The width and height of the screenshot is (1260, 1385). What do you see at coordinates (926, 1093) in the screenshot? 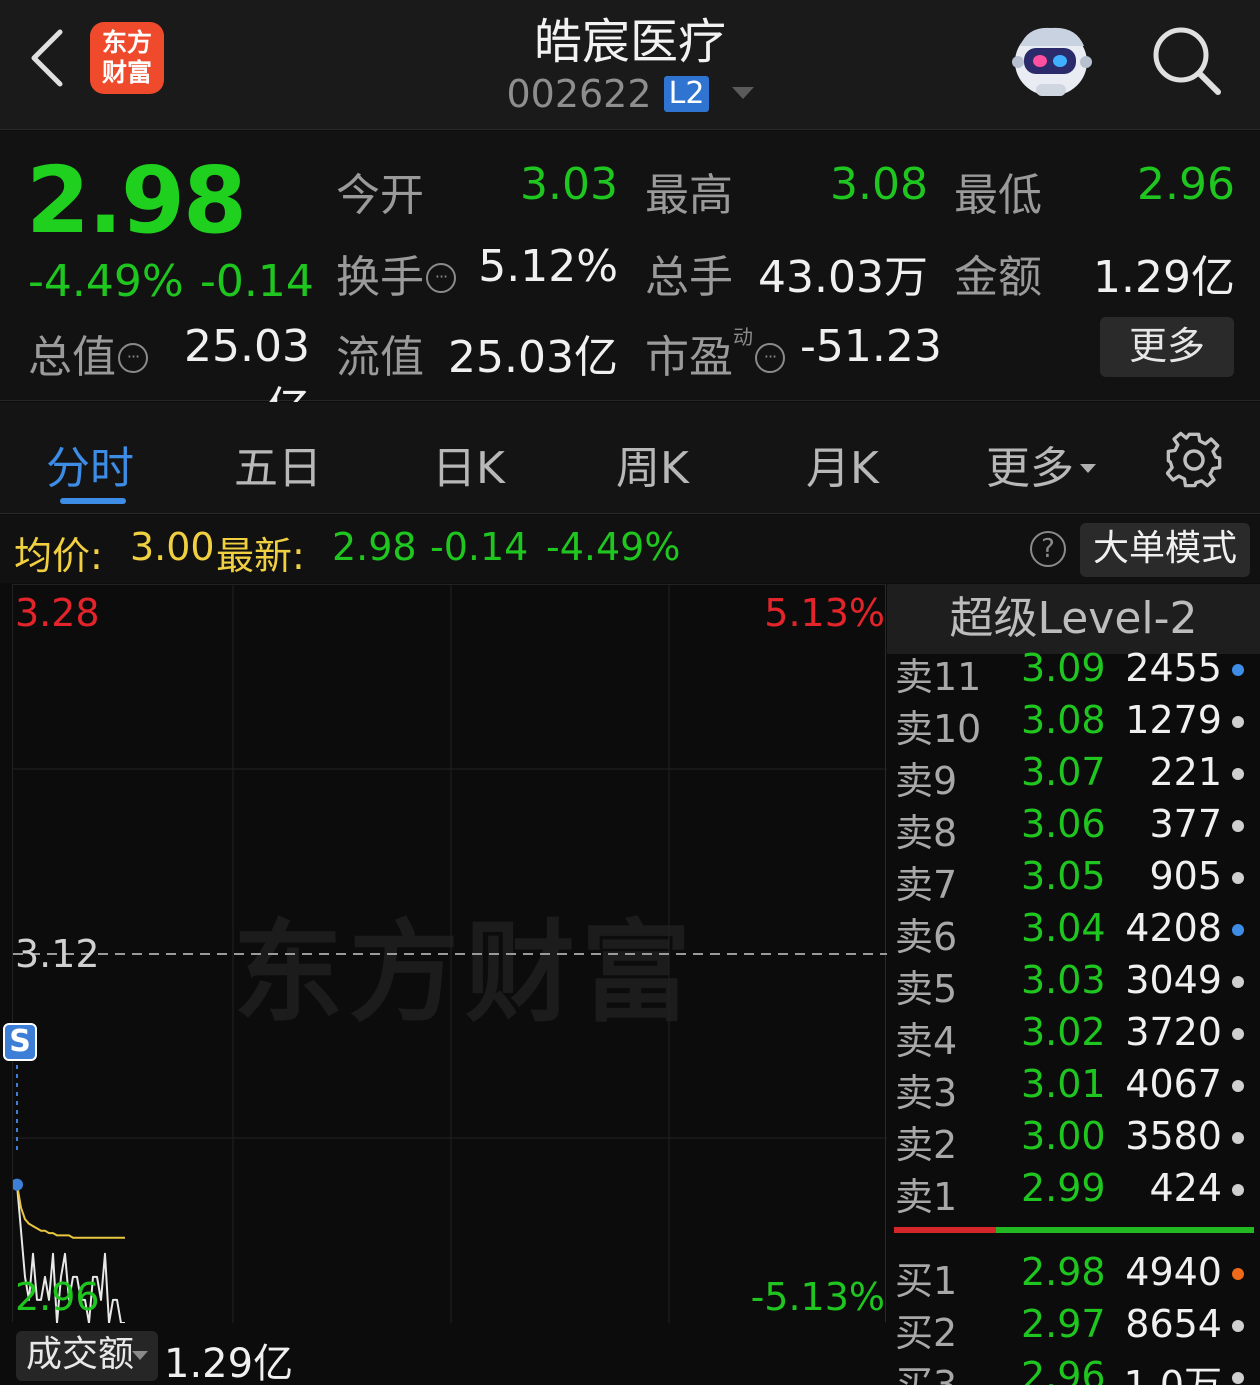
I see `ask-level-label: 卖3` at bounding box center [926, 1093].